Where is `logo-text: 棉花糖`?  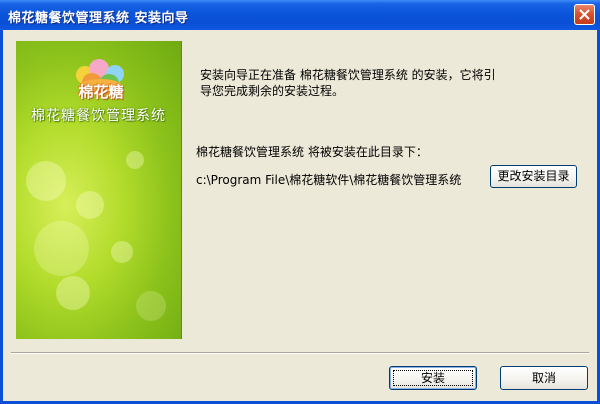
logo-text: 棉花糖 is located at coordinates (101, 92).